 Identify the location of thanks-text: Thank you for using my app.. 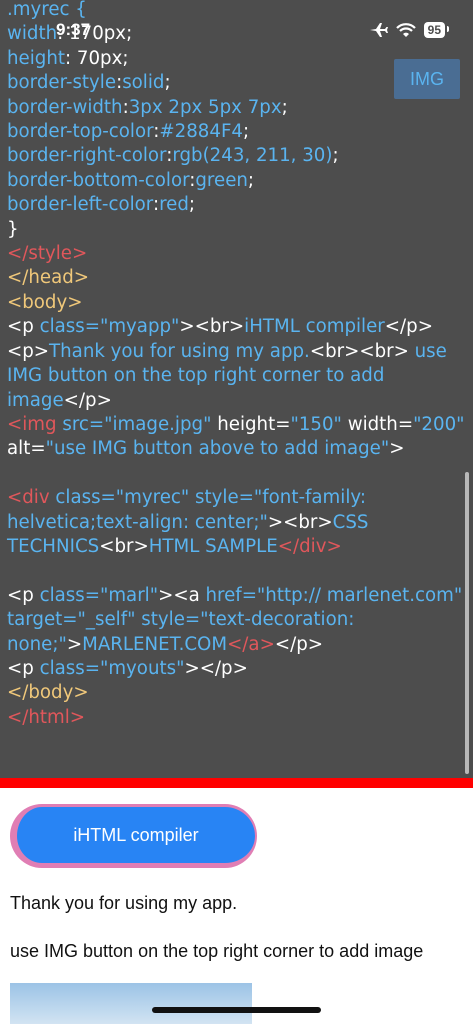
(124, 903).